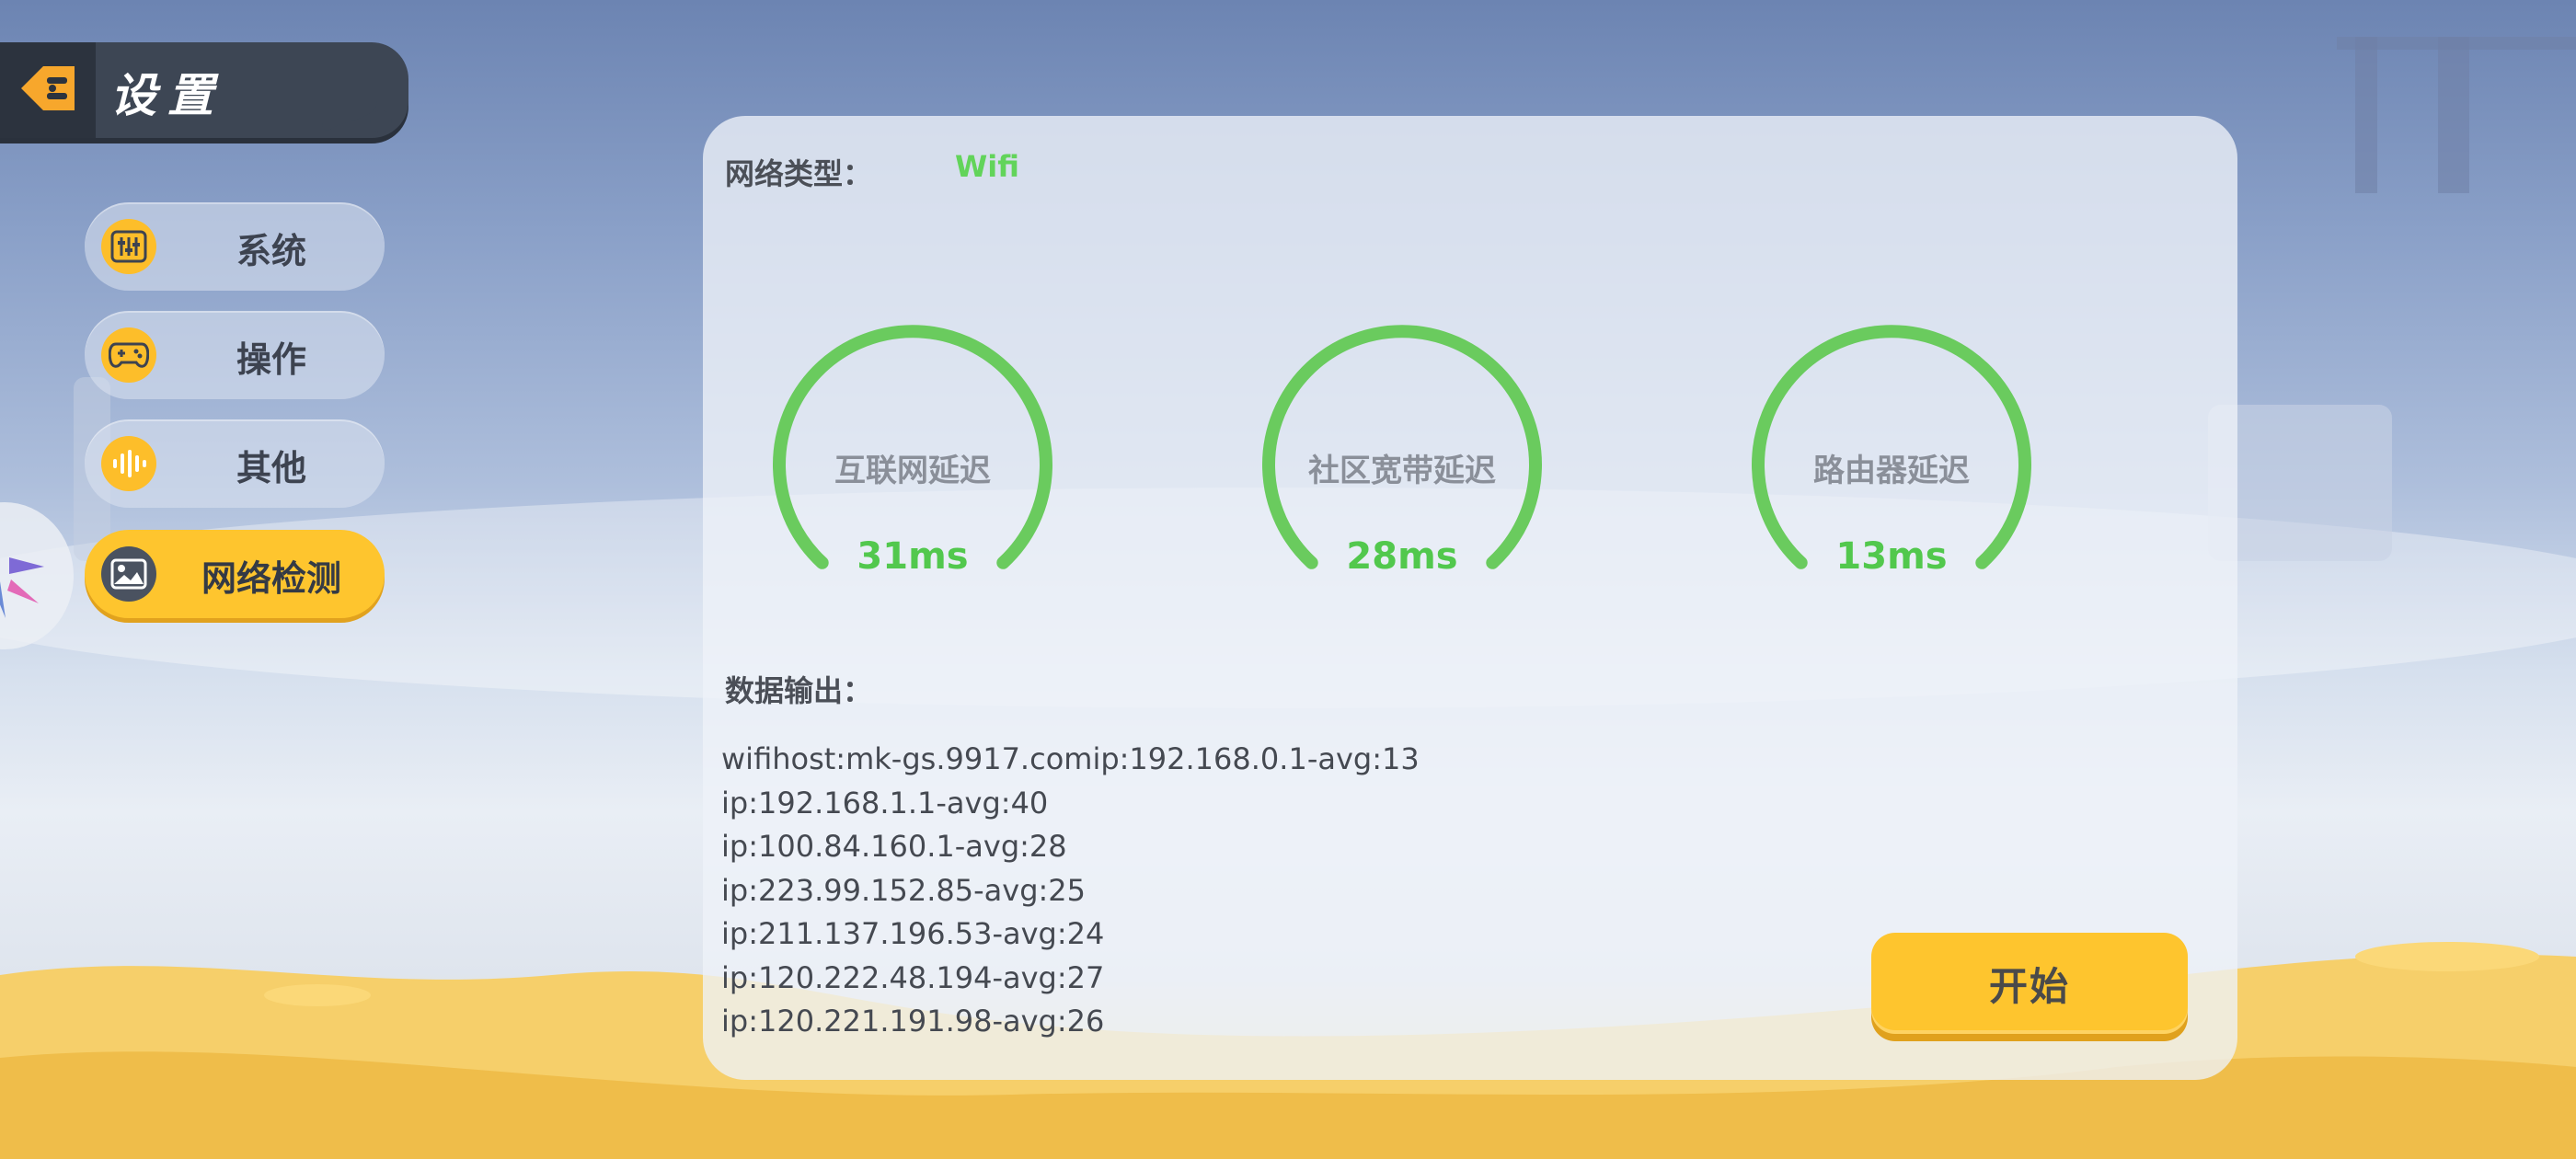 The image size is (2576, 1159). I want to click on header-bar: 设置, so click(204, 90).